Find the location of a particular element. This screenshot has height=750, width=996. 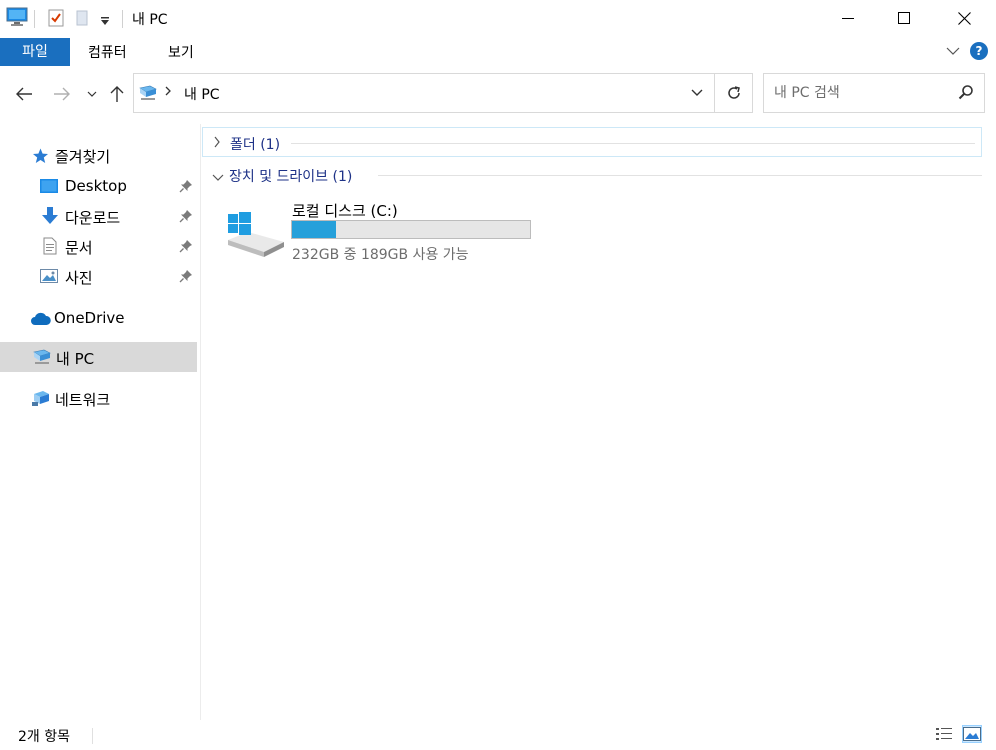

large-icons-view-icon is located at coordinates (972, 734).